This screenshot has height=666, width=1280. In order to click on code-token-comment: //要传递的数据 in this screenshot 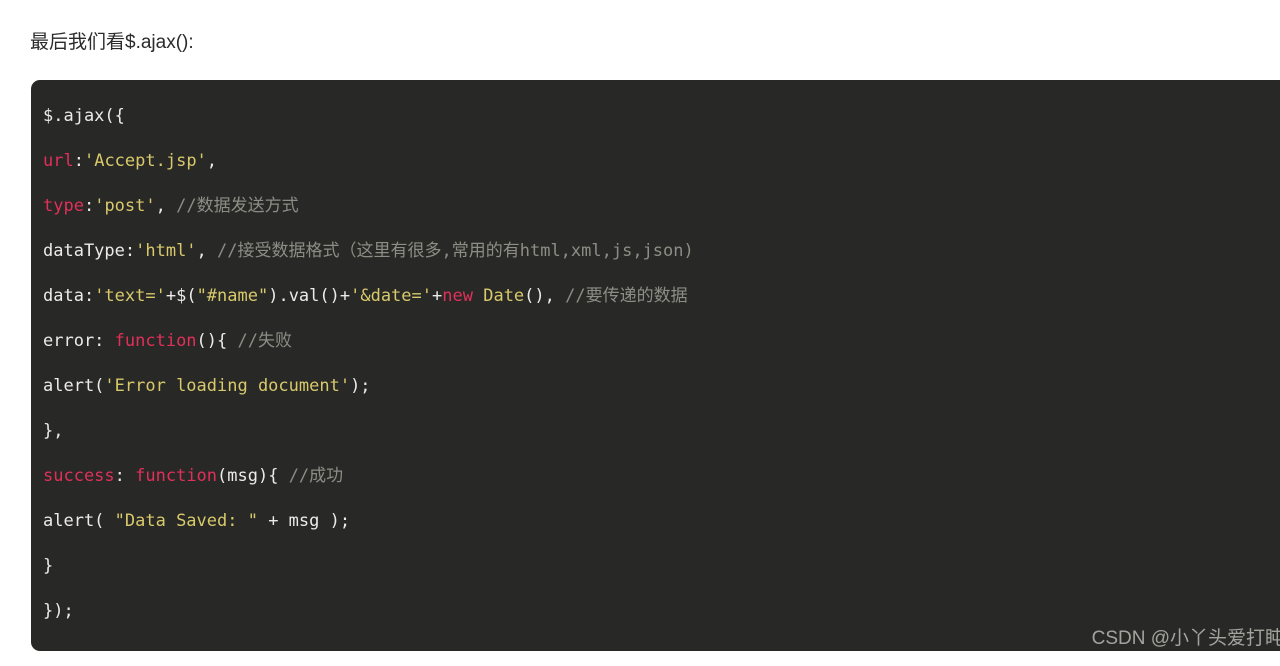, I will do `click(626, 296)`.